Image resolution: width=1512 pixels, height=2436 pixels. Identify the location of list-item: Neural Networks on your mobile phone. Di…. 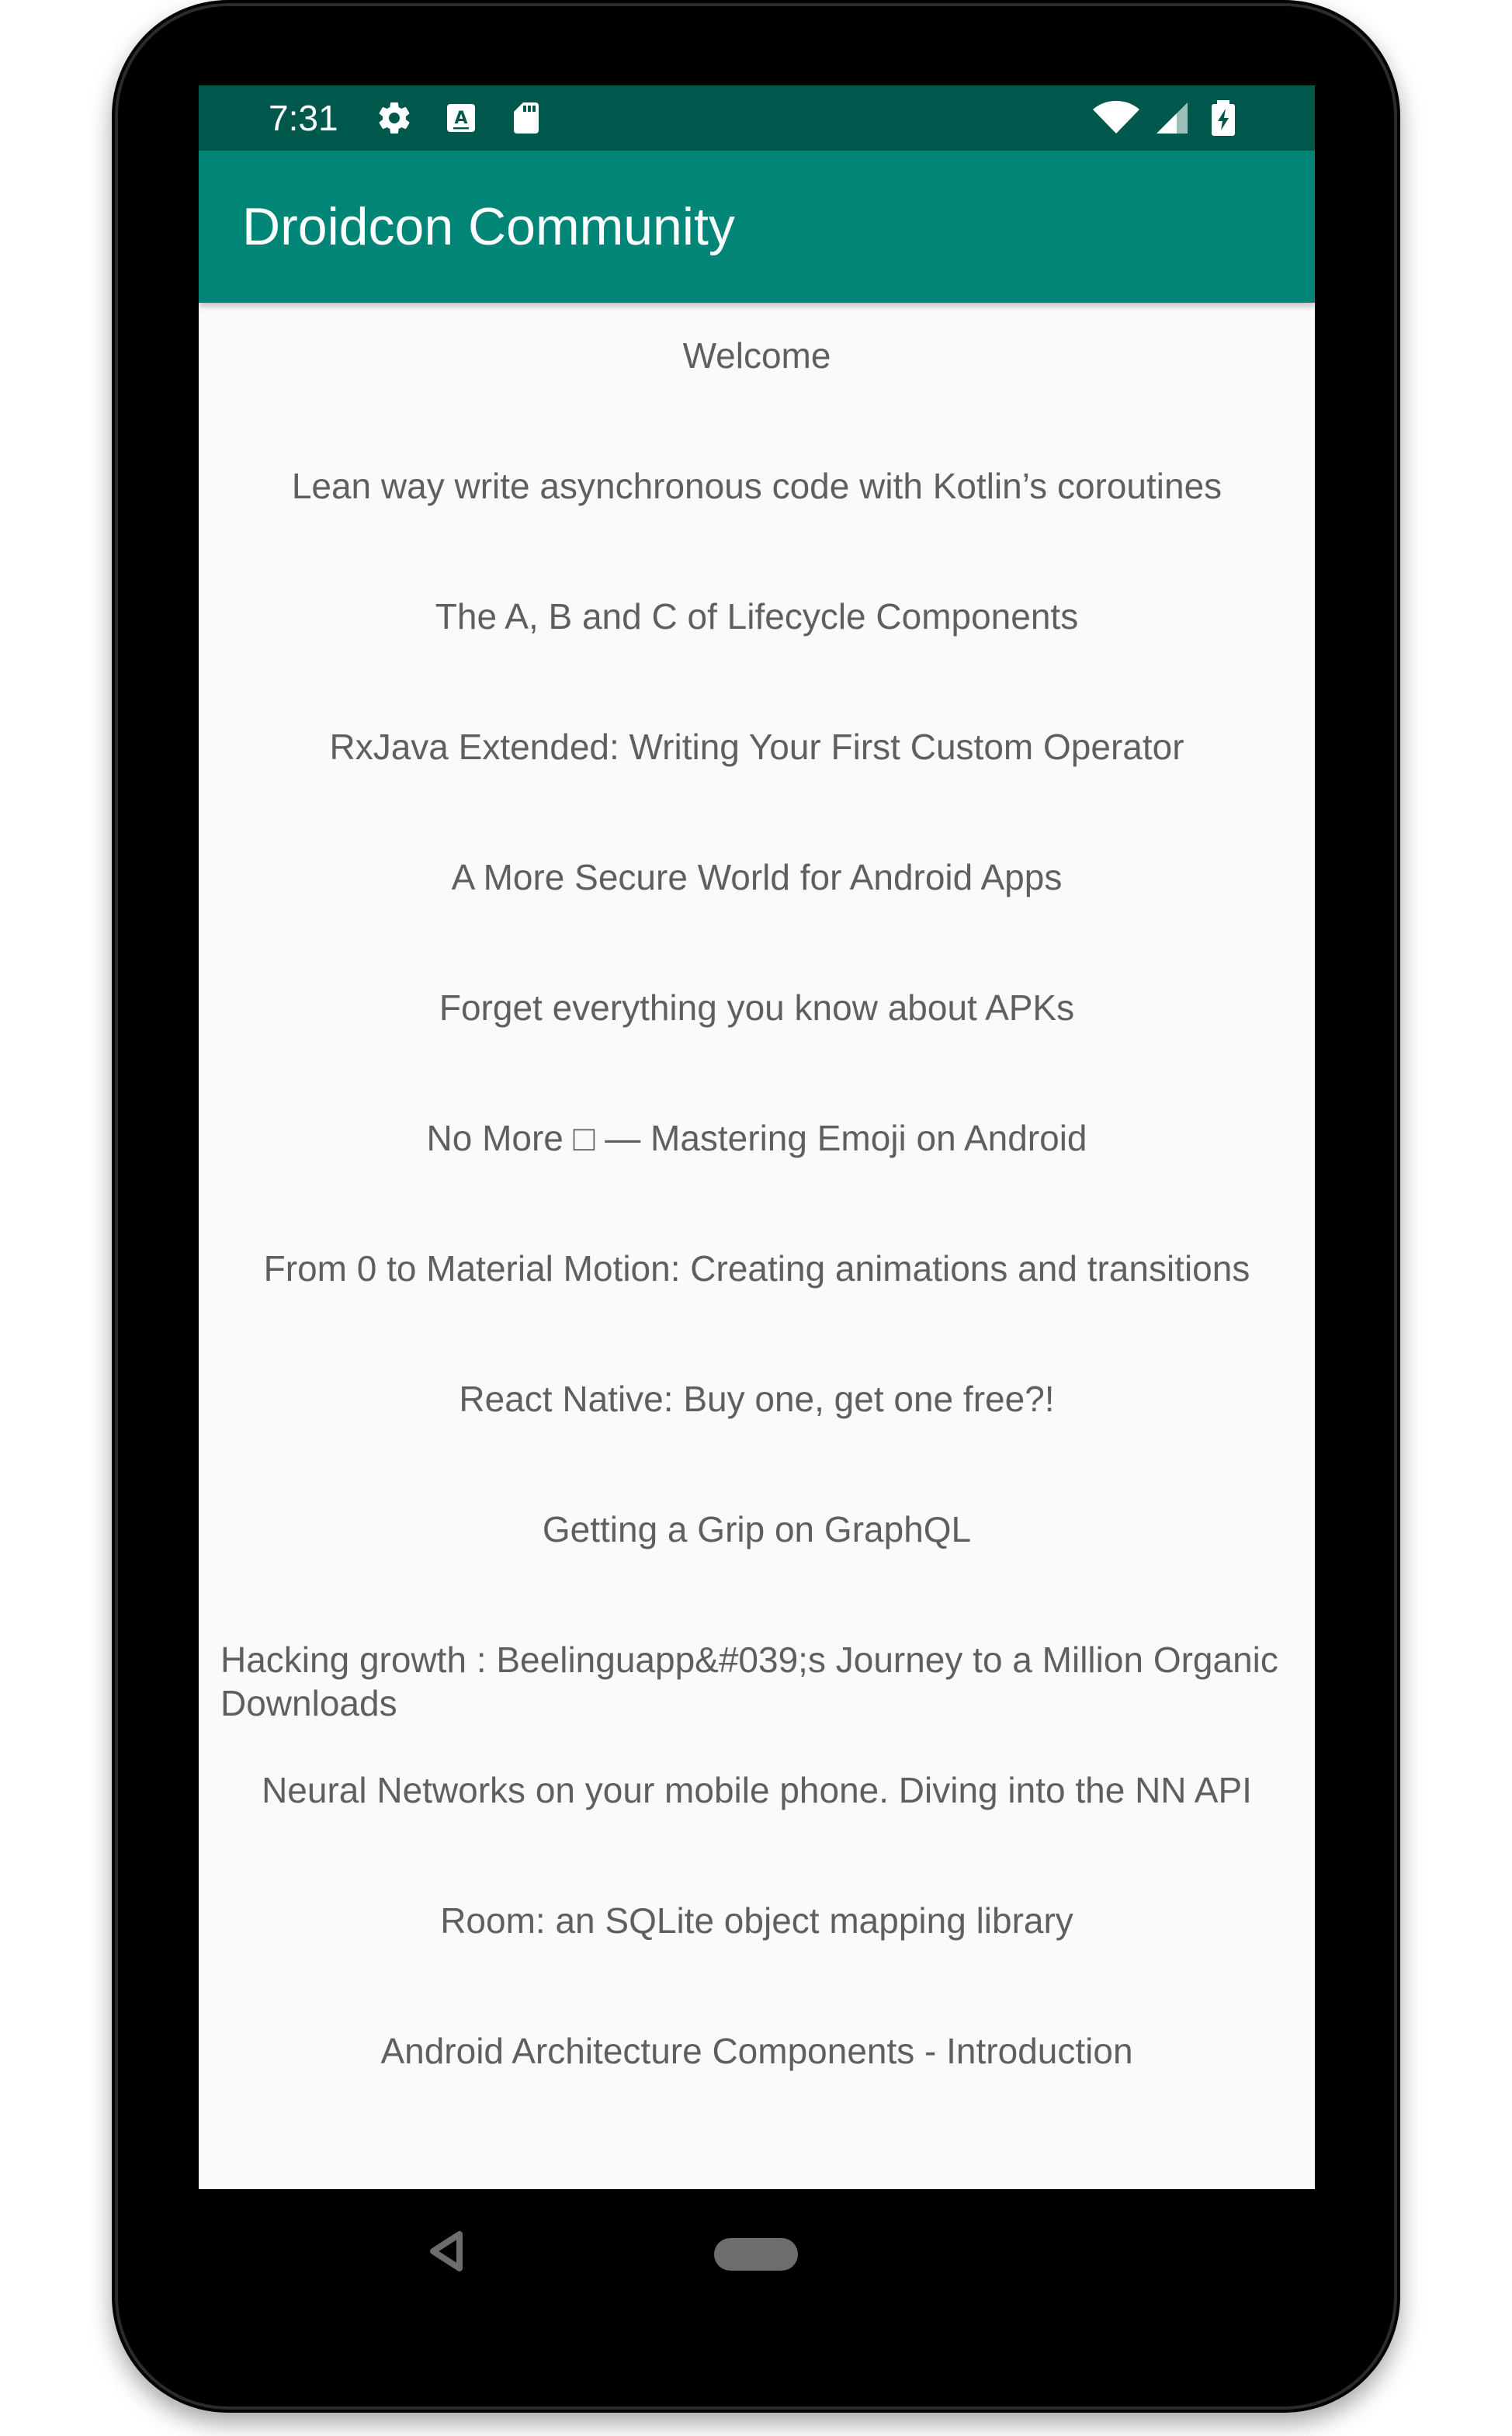
(757, 1802).